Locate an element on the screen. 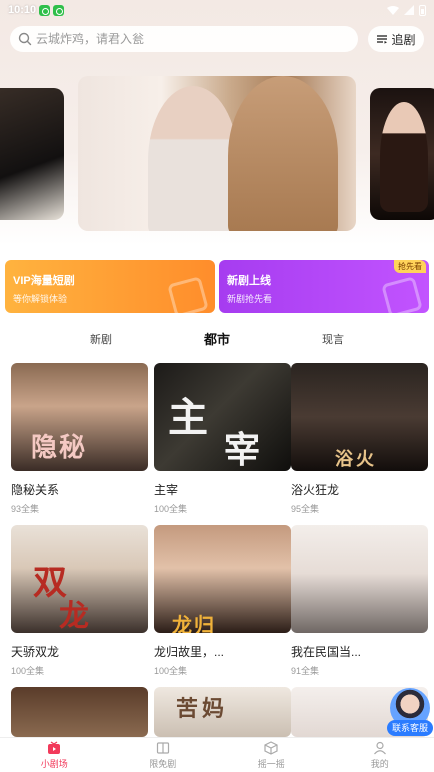 This screenshot has width=434, height=772. status-indicators is located at coordinates (406, 10).